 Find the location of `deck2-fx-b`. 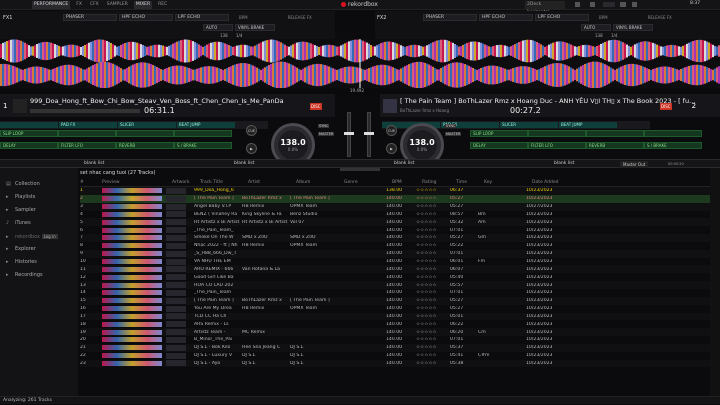

deck2-fx-b is located at coordinates (557, 133).